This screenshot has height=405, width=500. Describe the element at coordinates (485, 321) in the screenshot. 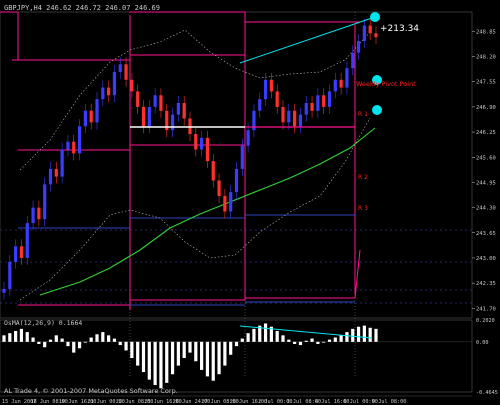

I see `osc-tick-label: 0.2020` at that location.